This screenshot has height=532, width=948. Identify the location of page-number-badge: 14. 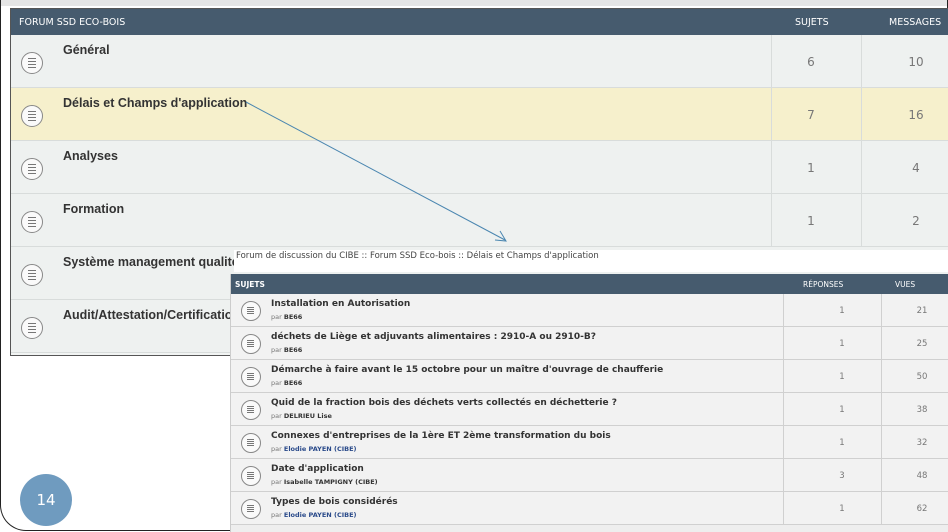
(46, 500).